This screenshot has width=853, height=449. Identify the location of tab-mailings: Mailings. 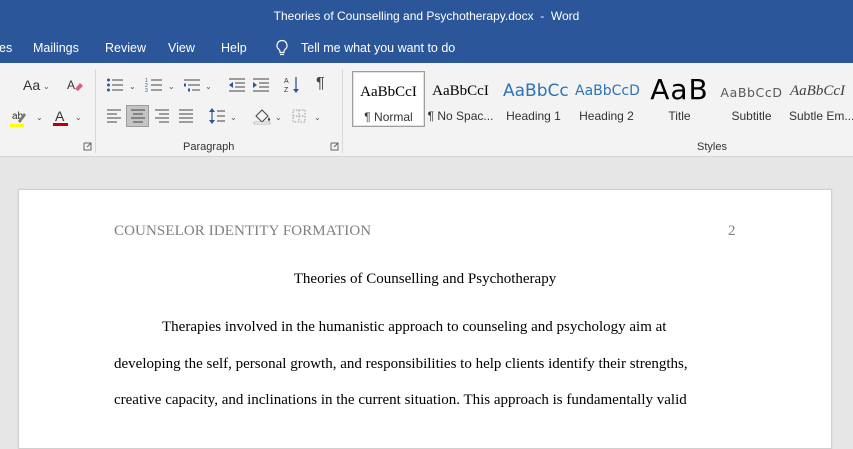
(56, 48).